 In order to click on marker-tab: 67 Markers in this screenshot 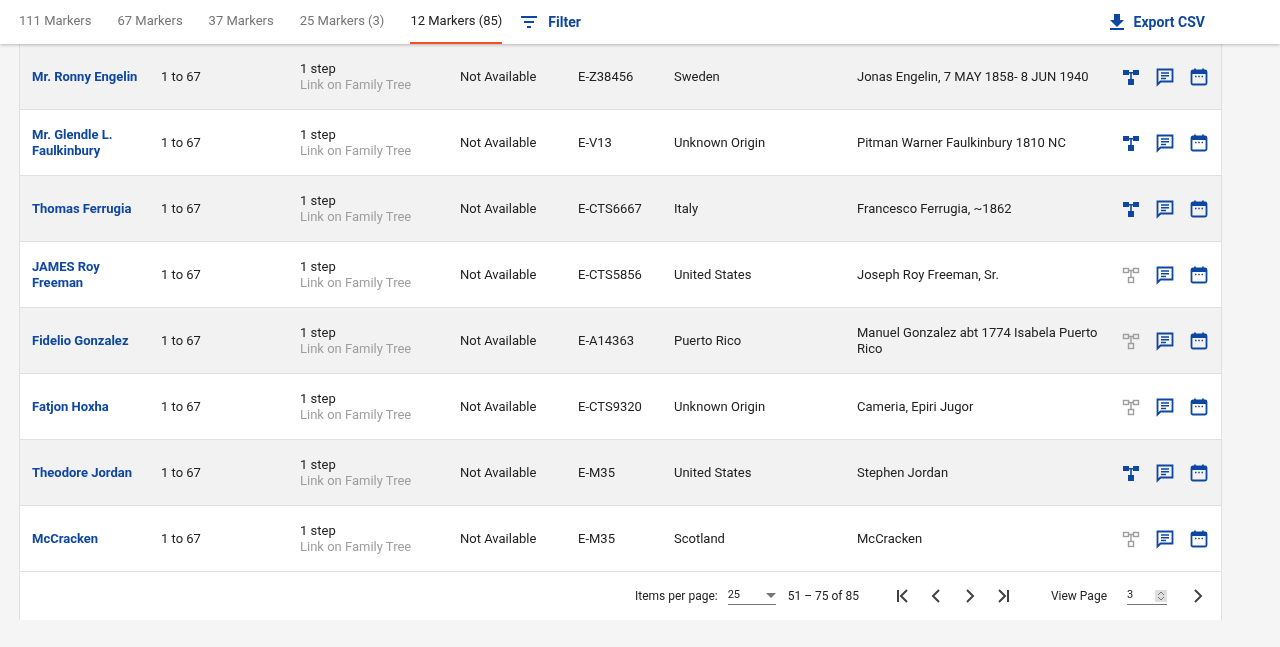, I will do `click(150, 22)`.